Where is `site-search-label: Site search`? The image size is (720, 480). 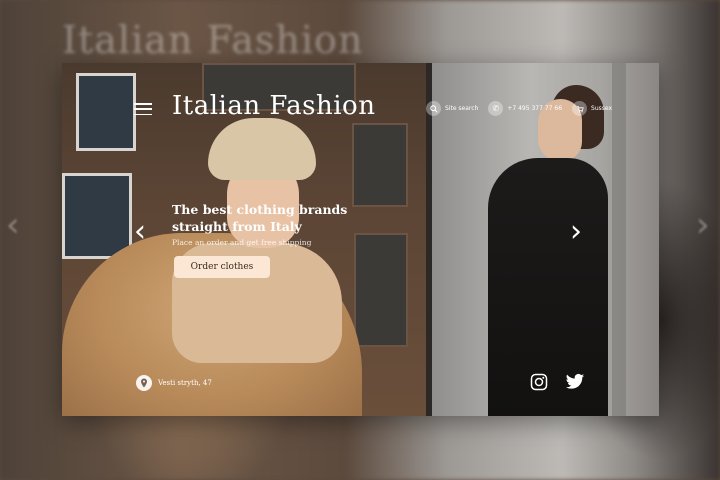
site-search-label: Site search is located at coordinates (462, 108).